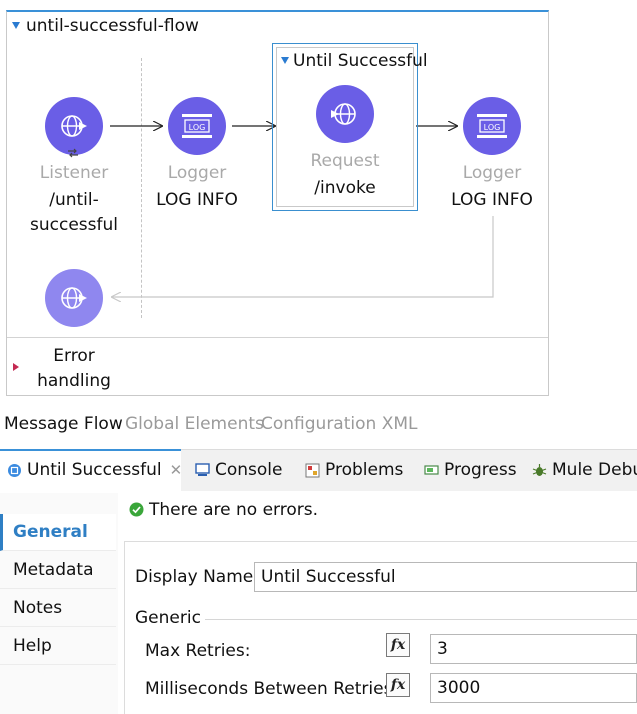  Describe the element at coordinates (194, 424) in the screenshot. I see `tab-global-elements: Global Elements` at that location.